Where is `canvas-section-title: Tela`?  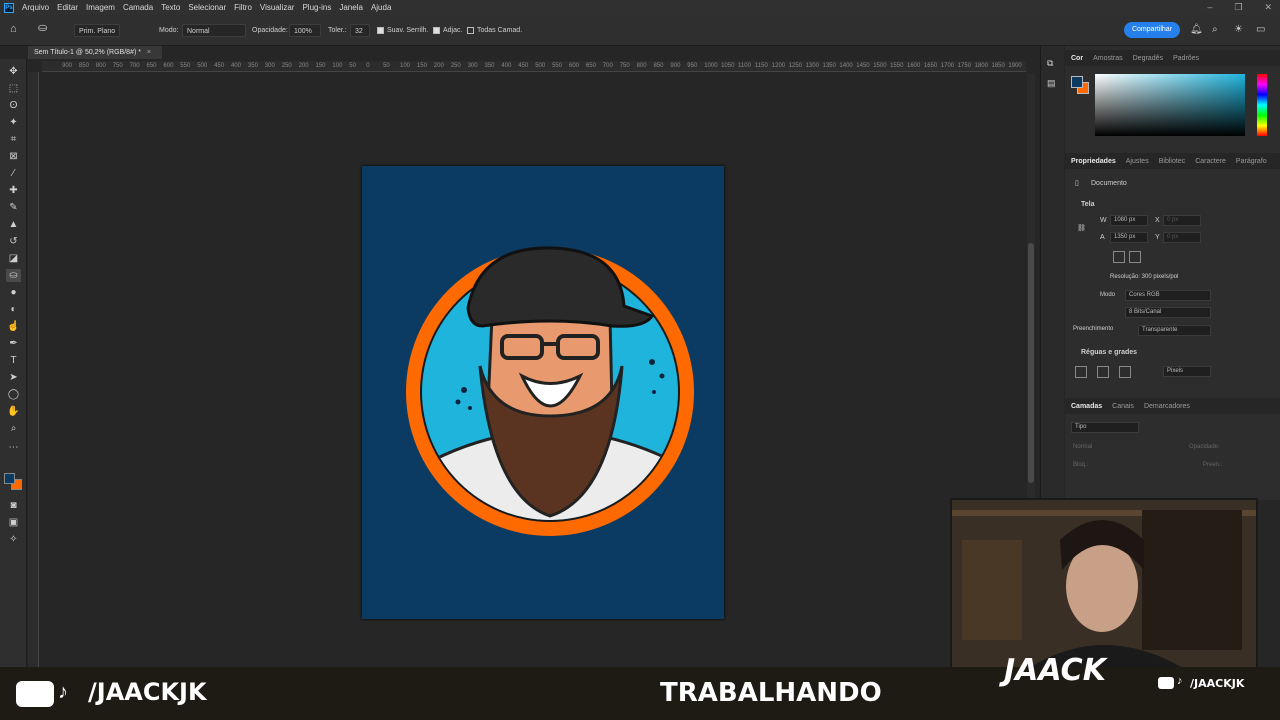
canvas-section-title: Tela is located at coordinates (1088, 204).